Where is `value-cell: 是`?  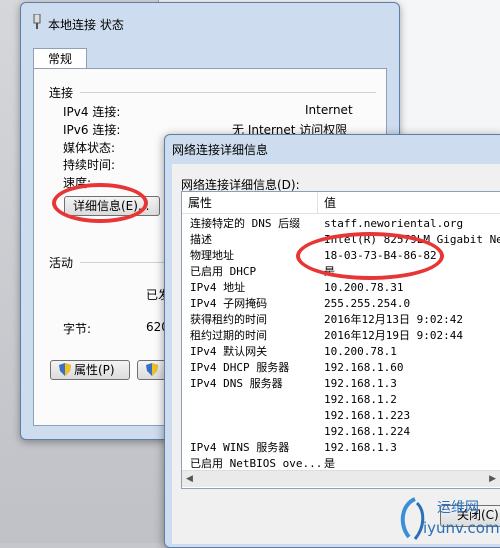
value-cell: 是 is located at coordinates (329, 463).